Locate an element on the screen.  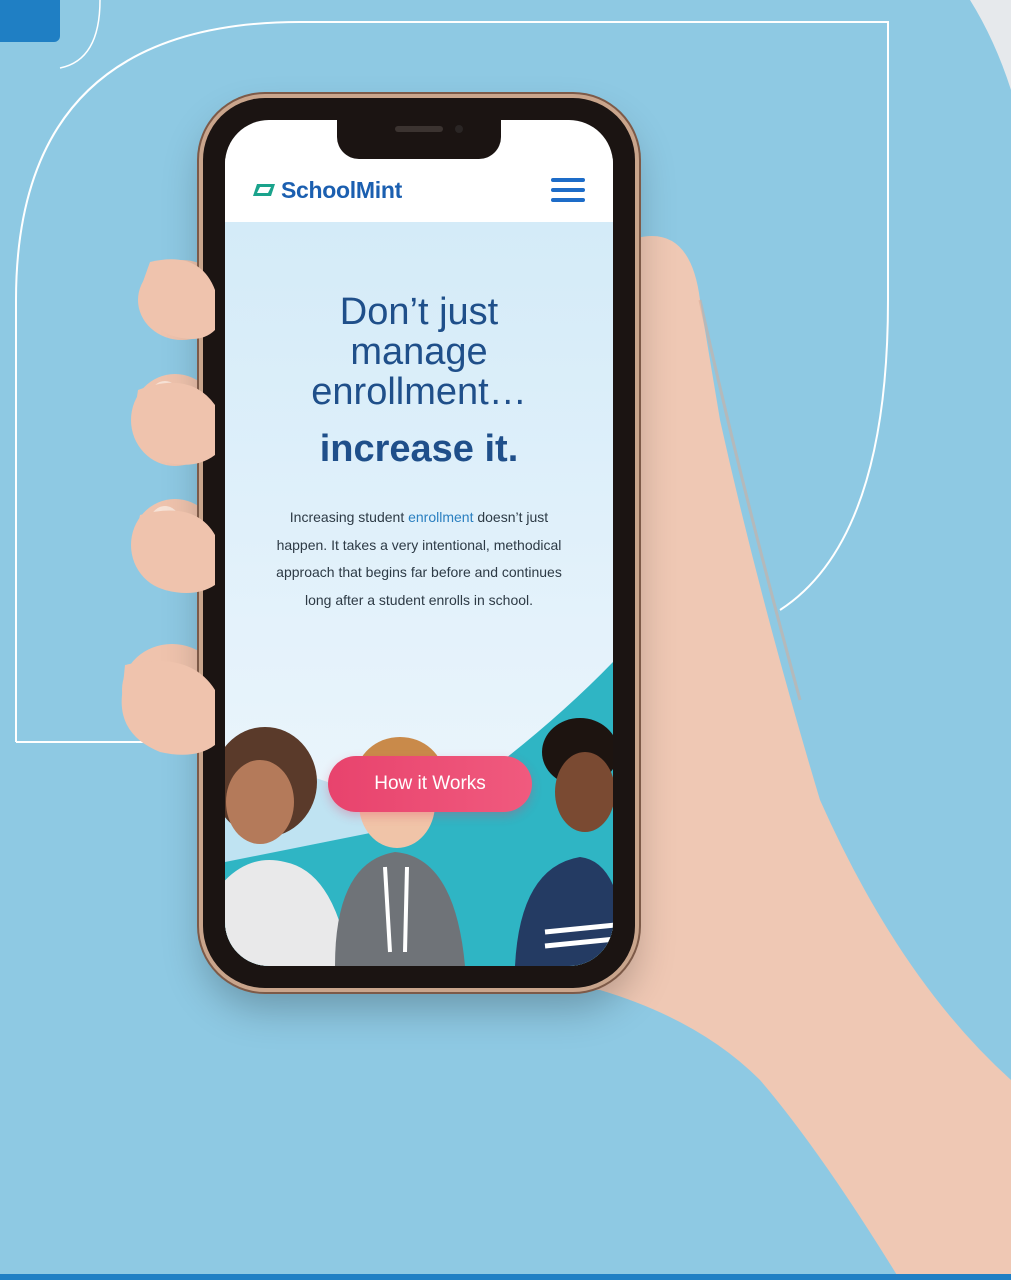
phone-notch is located at coordinates (419, 139).